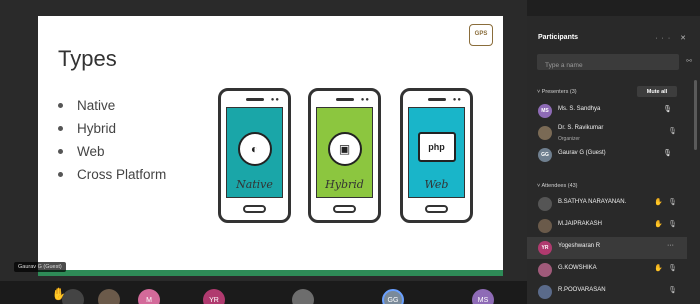 This screenshot has width=700, height=304. I want to click on participant-name: G.KOWSHIKA, so click(577, 268).